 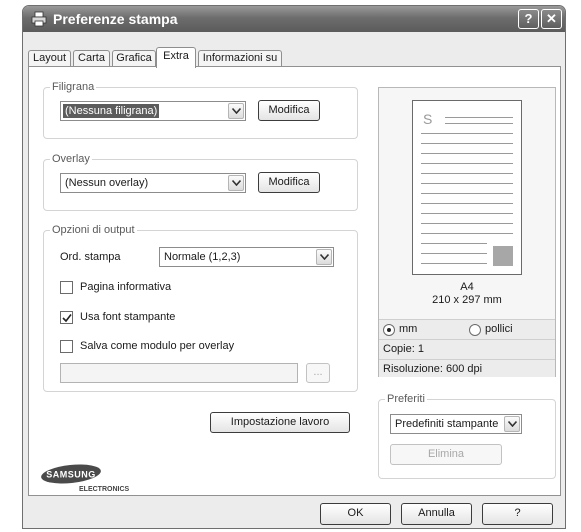 What do you see at coordinates (66, 346) in the screenshot?
I see `save-overlay-checkbox` at bounding box center [66, 346].